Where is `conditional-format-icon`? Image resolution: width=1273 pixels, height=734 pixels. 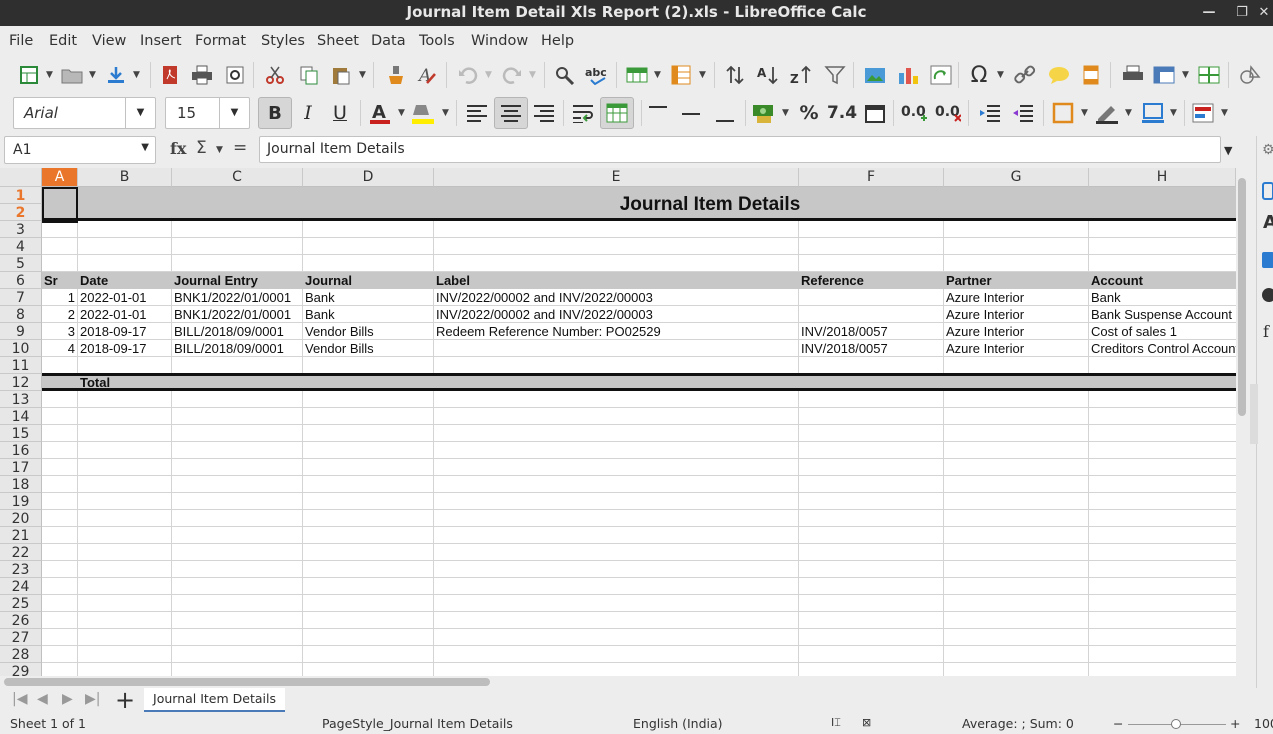 conditional-format-icon is located at coordinates (1203, 113).